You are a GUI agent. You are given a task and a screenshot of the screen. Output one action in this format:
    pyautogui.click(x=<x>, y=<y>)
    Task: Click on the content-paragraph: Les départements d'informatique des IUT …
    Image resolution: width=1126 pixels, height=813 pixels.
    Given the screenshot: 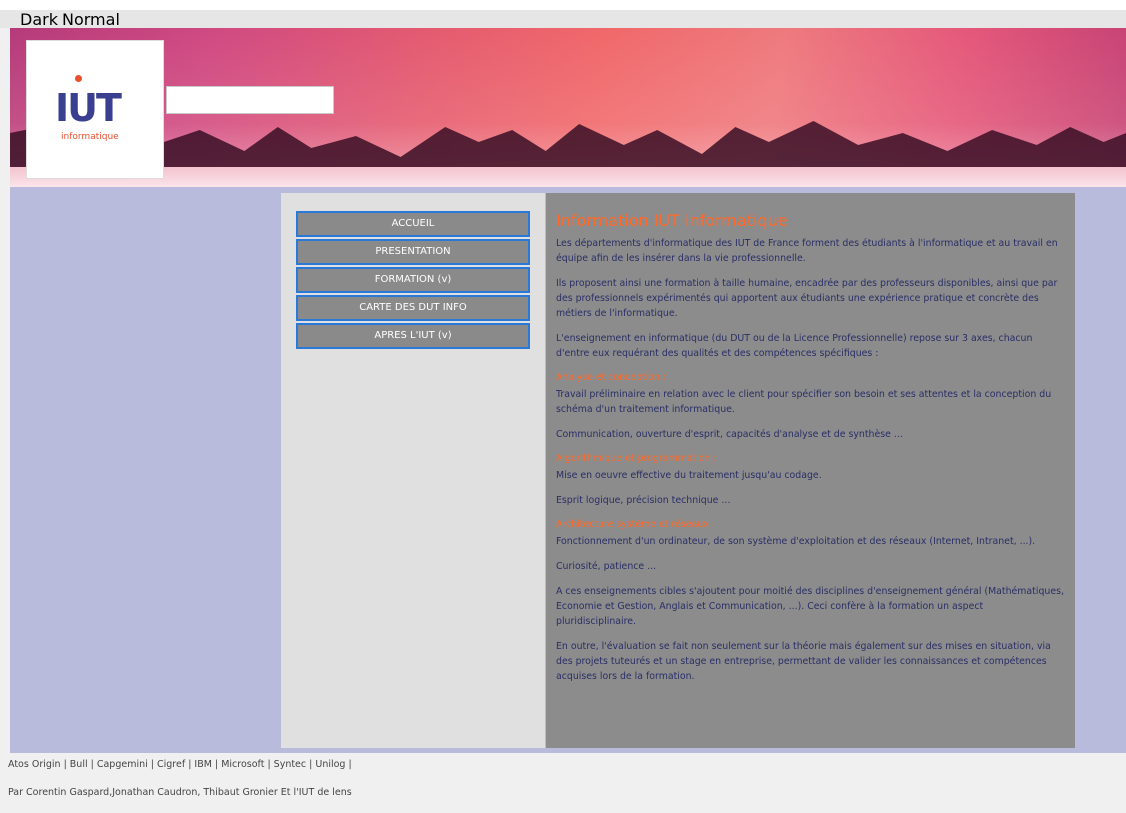 What is the action you would take?
    pyautogui.click(x=807, y=251)
    